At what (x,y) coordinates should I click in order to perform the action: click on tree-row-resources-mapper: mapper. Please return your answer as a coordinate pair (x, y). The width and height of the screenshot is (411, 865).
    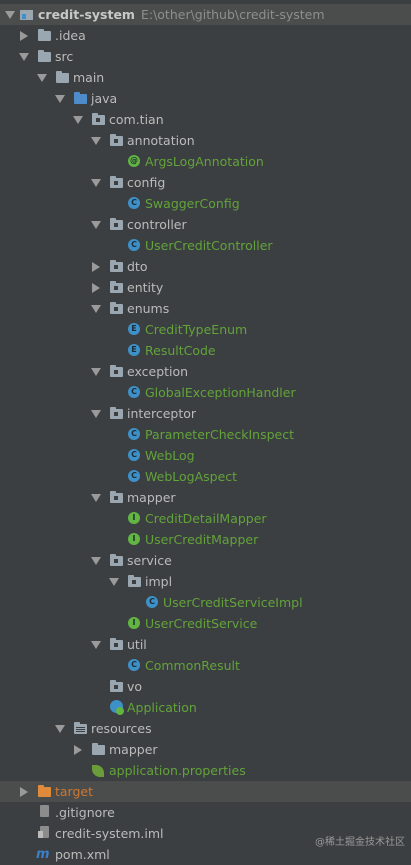
    Looking at the image, I should click on (205, 749).